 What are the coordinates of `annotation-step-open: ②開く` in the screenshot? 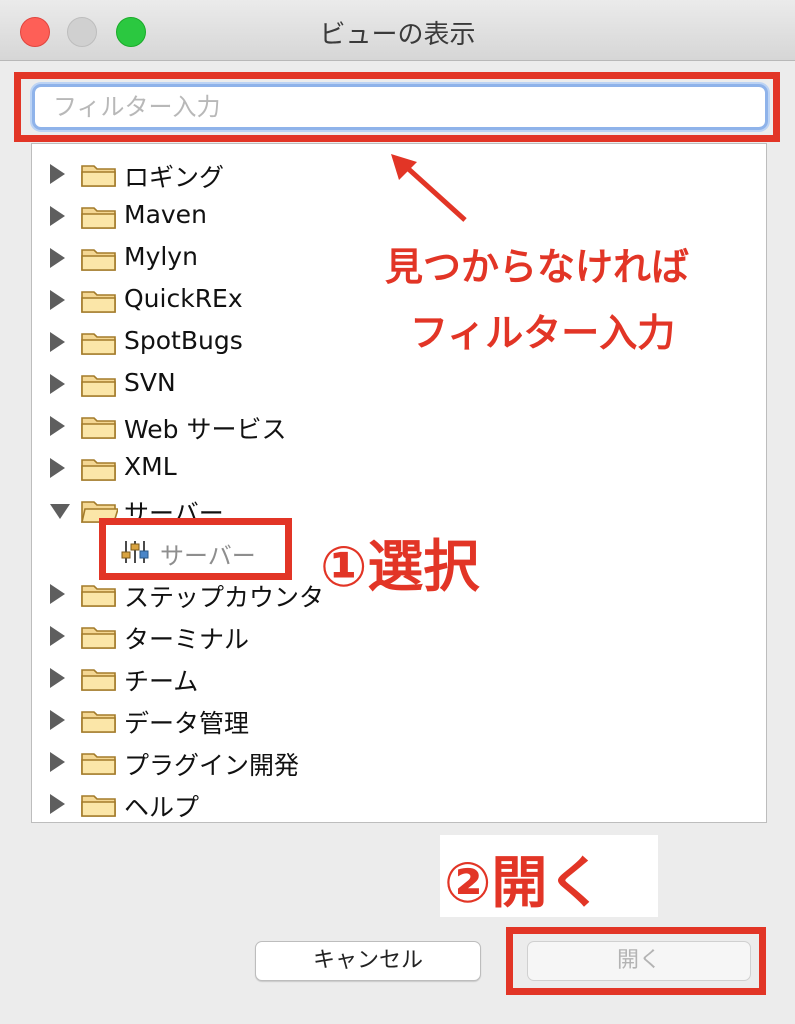 It's located at (524, 883).